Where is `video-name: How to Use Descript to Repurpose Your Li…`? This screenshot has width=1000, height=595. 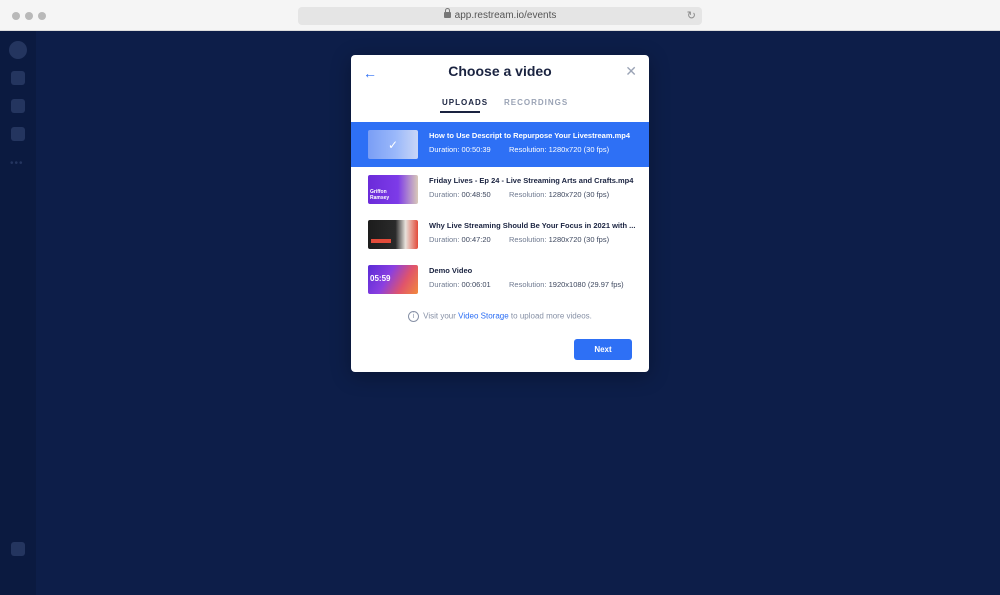 video-name: How to Use Descript to Repurpose Your Li… is located at coordinates (530, 135).